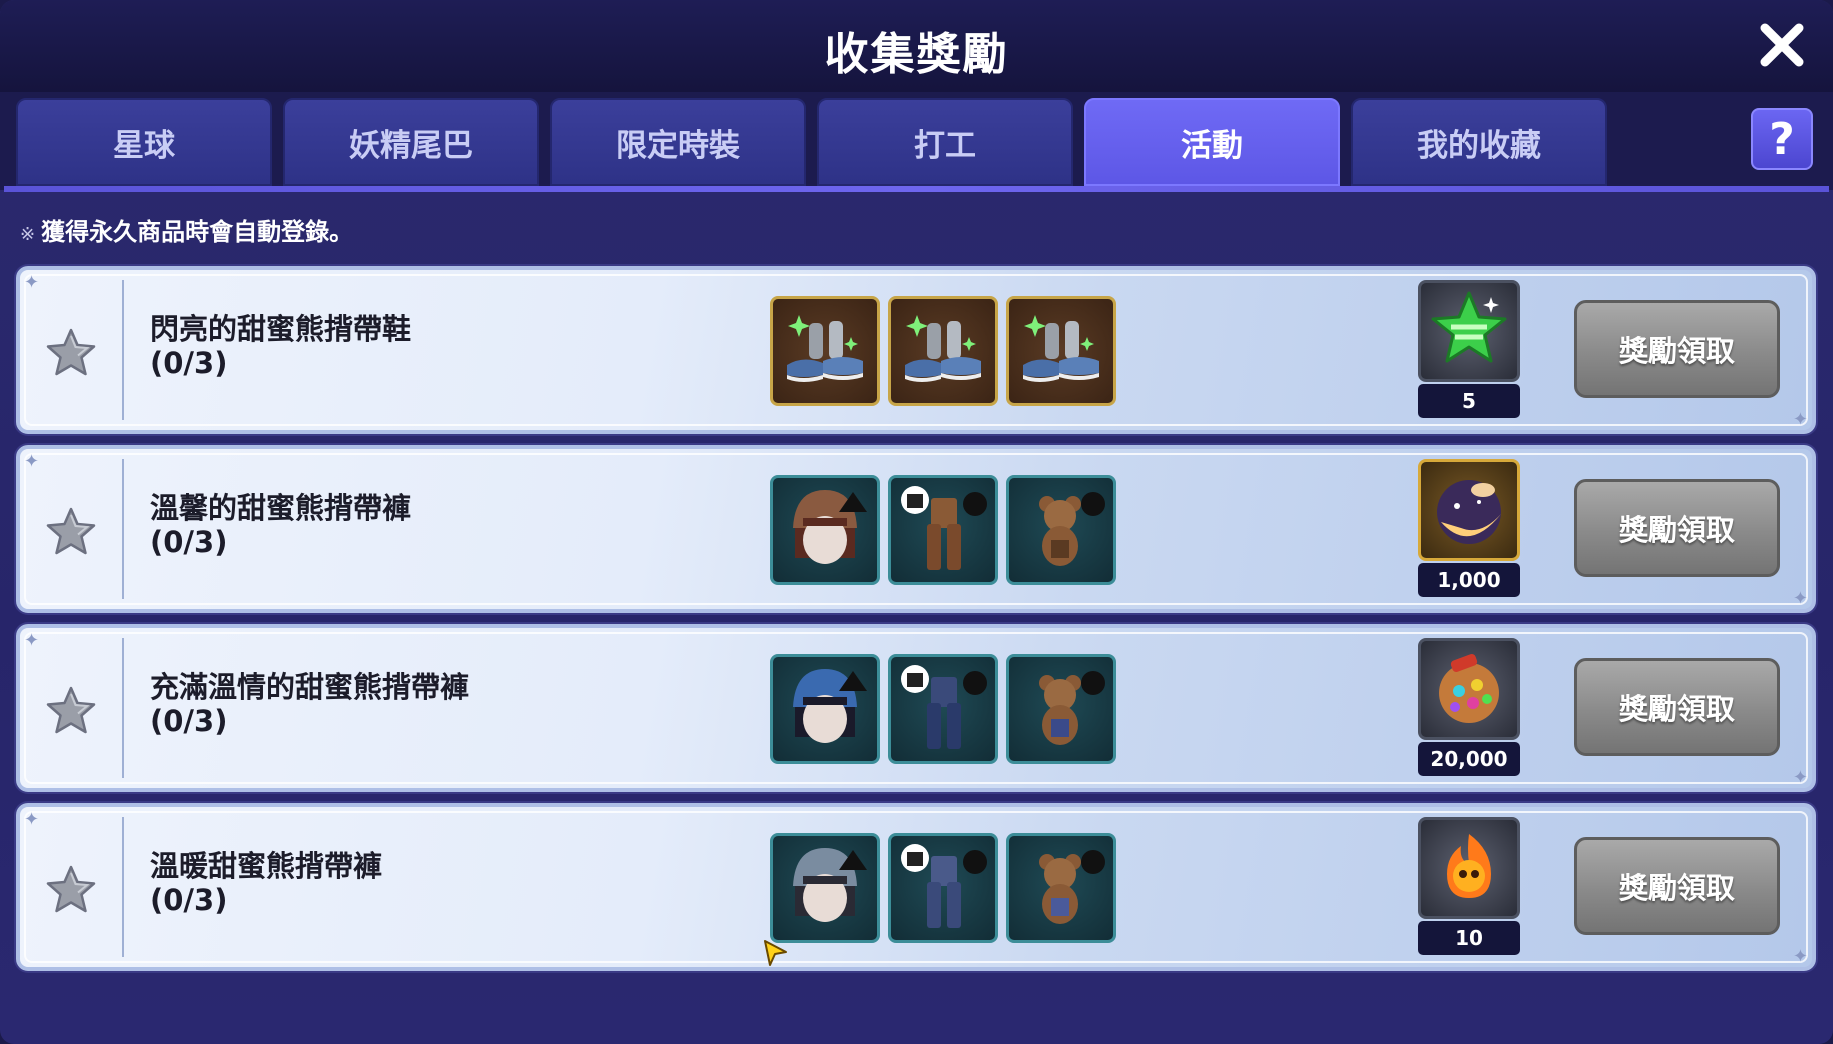 The height and width of the screenshot is (1044, 1833). Describe the element at coordinates (825, 709) in the screenshot. I see `blue-beanie-hair-item` at that location.